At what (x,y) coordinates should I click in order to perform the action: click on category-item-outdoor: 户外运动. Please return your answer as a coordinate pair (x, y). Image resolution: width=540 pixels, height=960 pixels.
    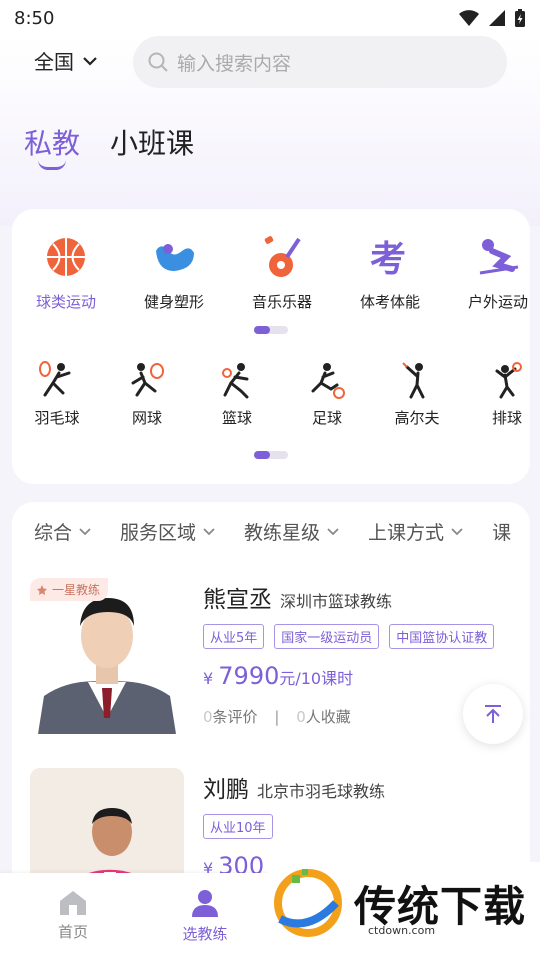
    Looking at the image, I should click on (487, 273).